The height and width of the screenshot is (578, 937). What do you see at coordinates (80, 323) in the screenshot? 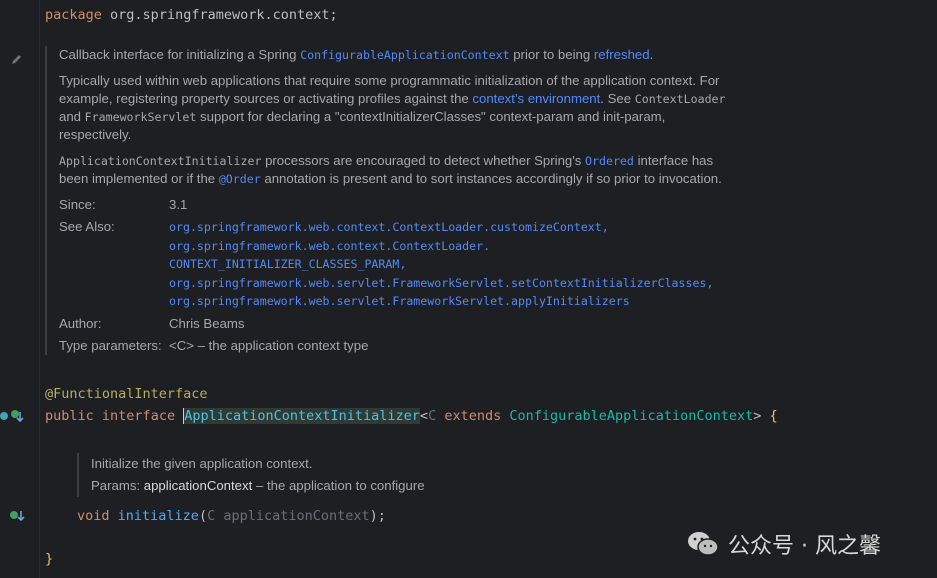
I see `author-label: Author:` at bounding box center [80, 323].